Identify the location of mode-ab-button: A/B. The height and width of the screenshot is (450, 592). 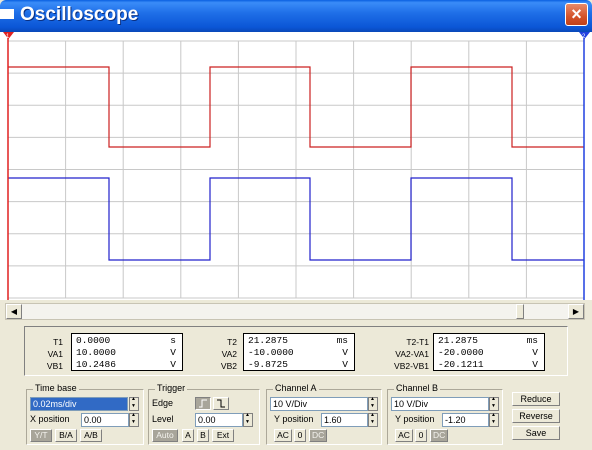
(91, 435).